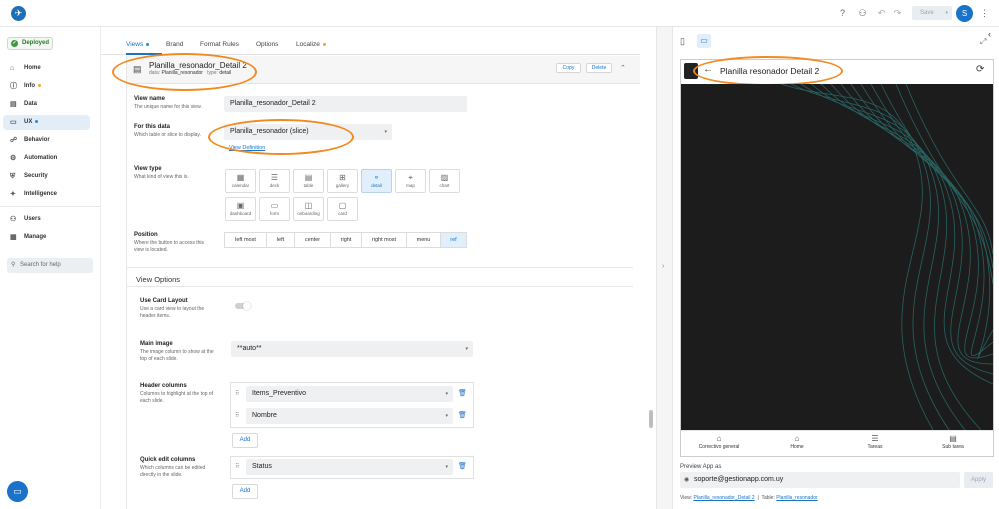  I want to click on quick-edit-column-select: Status ▾, so click(349, 467).